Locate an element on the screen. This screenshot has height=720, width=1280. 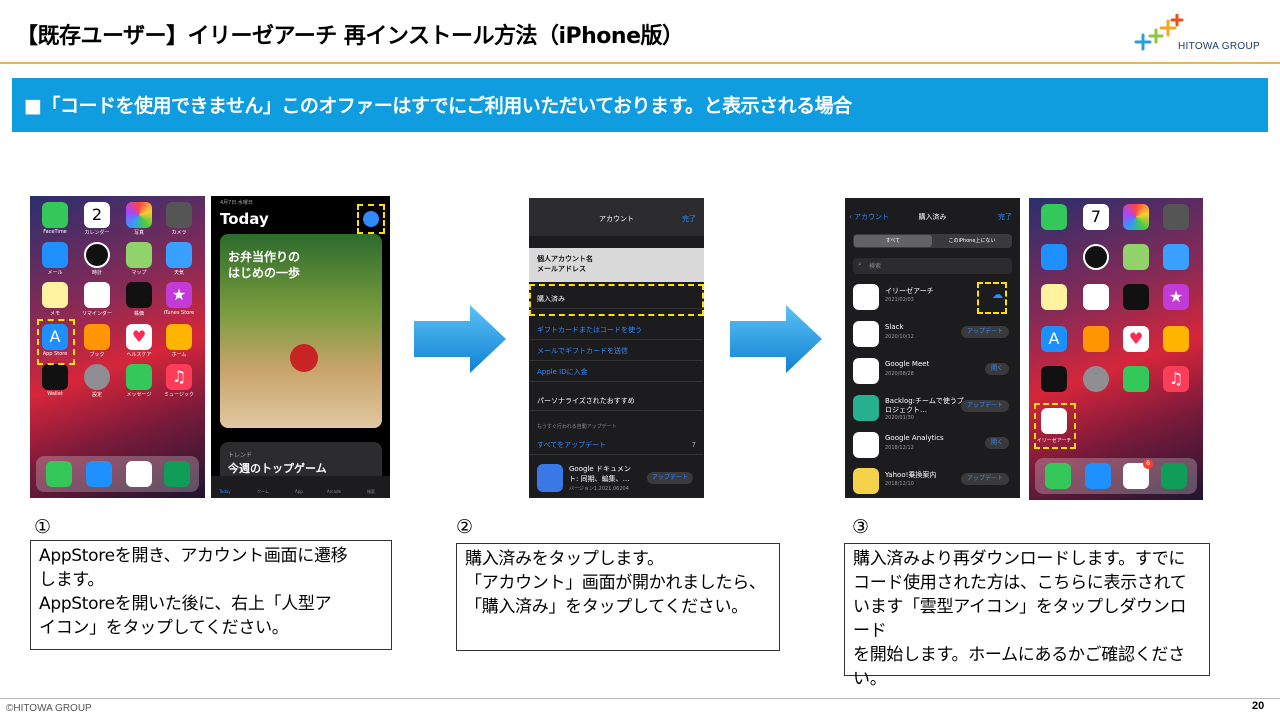
app-label: リマインダー is located at coordinates (96, 314).